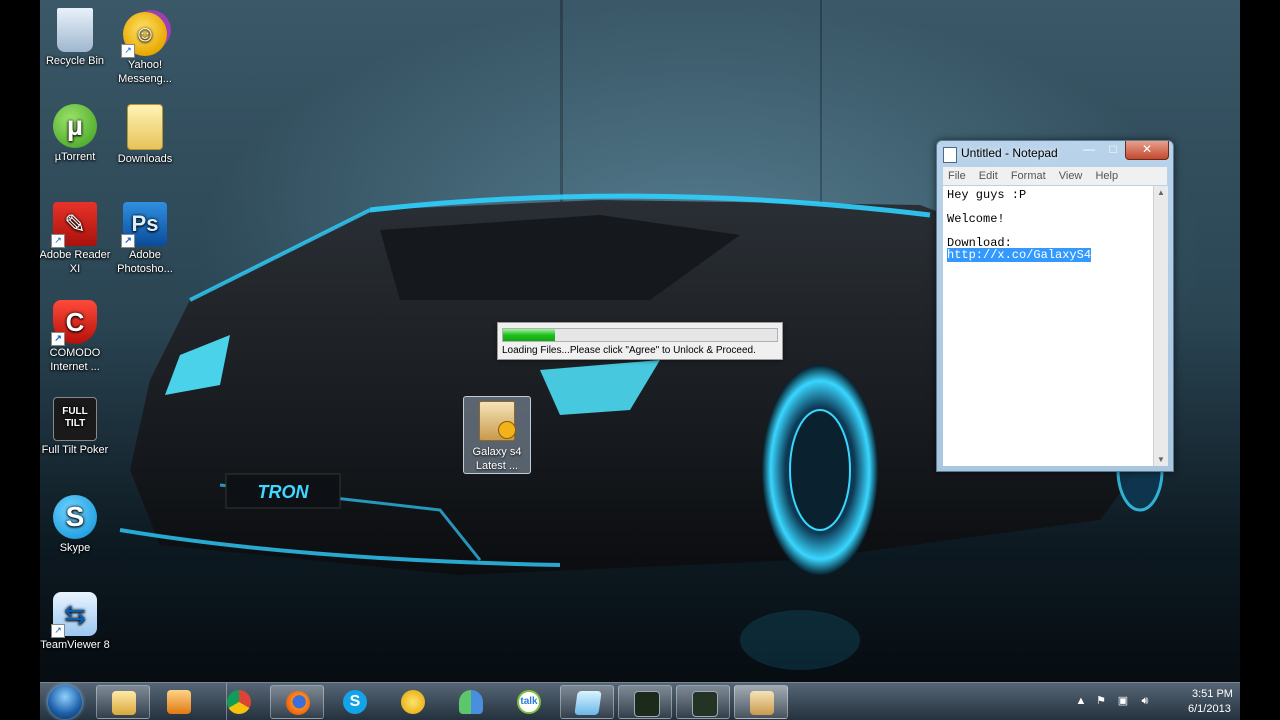  Describe the element at coordinates (1161, 192) in the screenshot. I see `scroll-up-arrow-icon: ▲` at that location.